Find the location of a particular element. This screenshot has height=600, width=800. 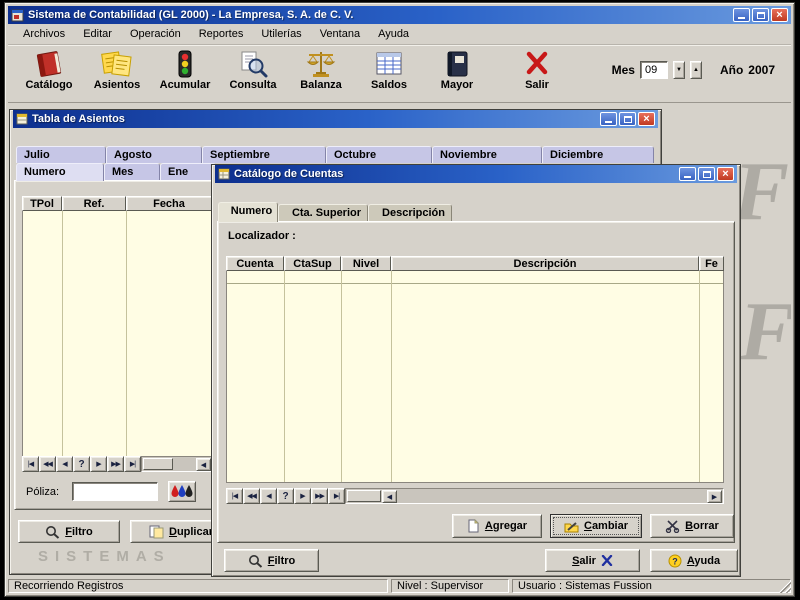

toolbar-button-catalogo: Catálogo is located at coordinates (49, 74).